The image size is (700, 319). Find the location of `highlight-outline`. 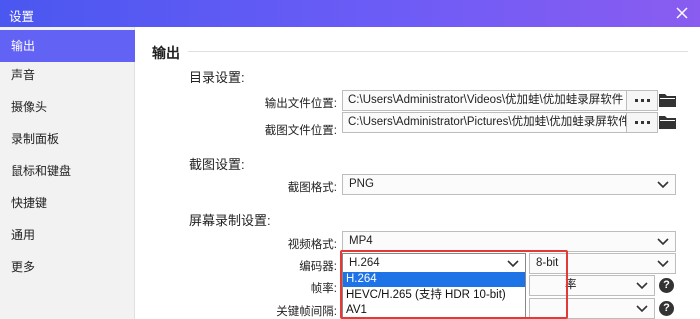

highlight-outline is located at coordinates (454, 284).